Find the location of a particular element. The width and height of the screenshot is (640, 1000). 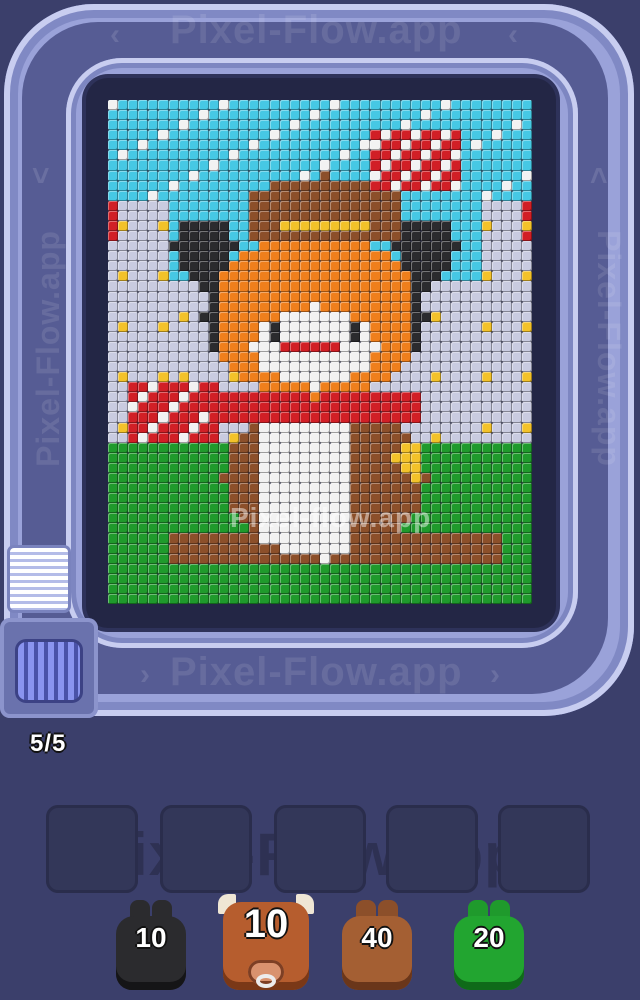

shooter-green: 20 is located at coordinates (489, 944).